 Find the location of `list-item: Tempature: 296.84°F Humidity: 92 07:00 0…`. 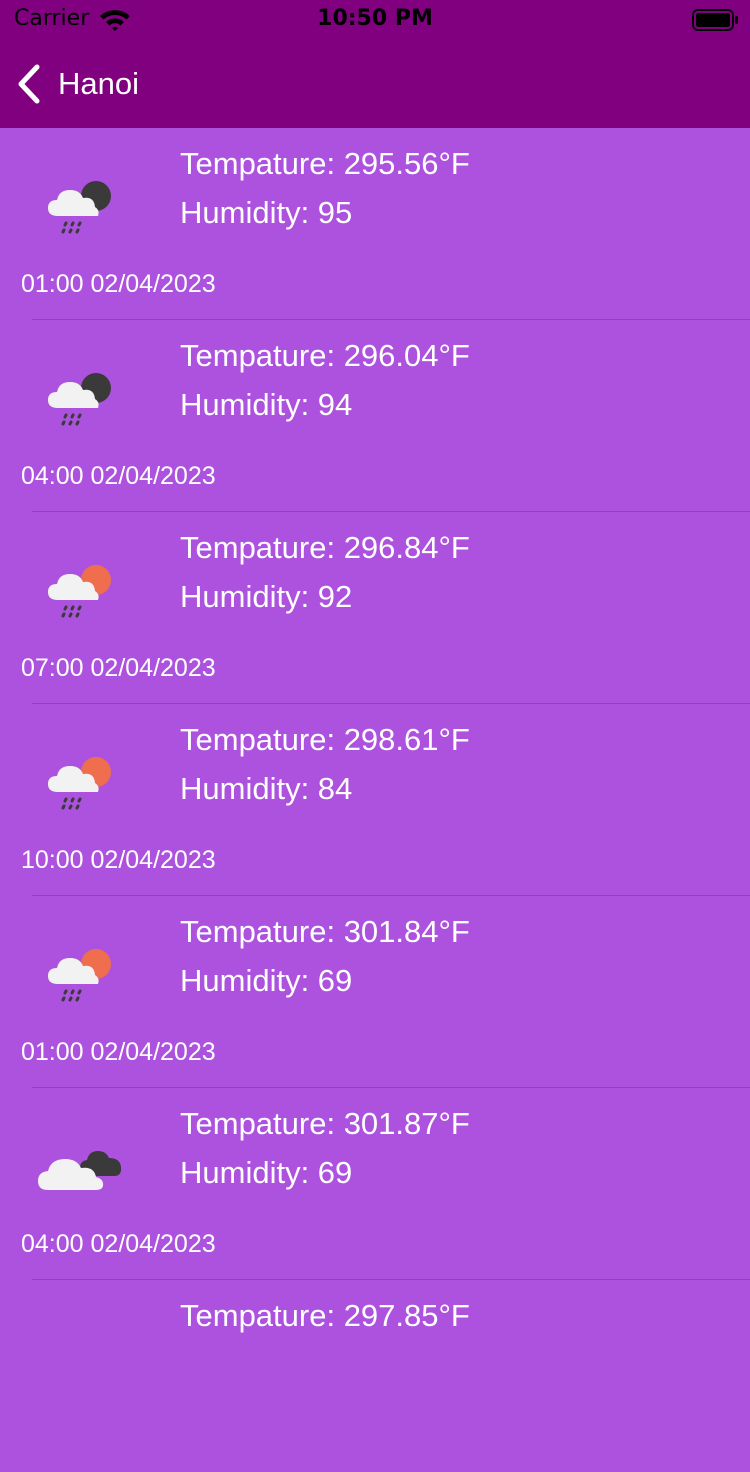

list-item: Tempature: 296.84°F Humidity: 92 07:00 0… is located at coordinates (375, 608).